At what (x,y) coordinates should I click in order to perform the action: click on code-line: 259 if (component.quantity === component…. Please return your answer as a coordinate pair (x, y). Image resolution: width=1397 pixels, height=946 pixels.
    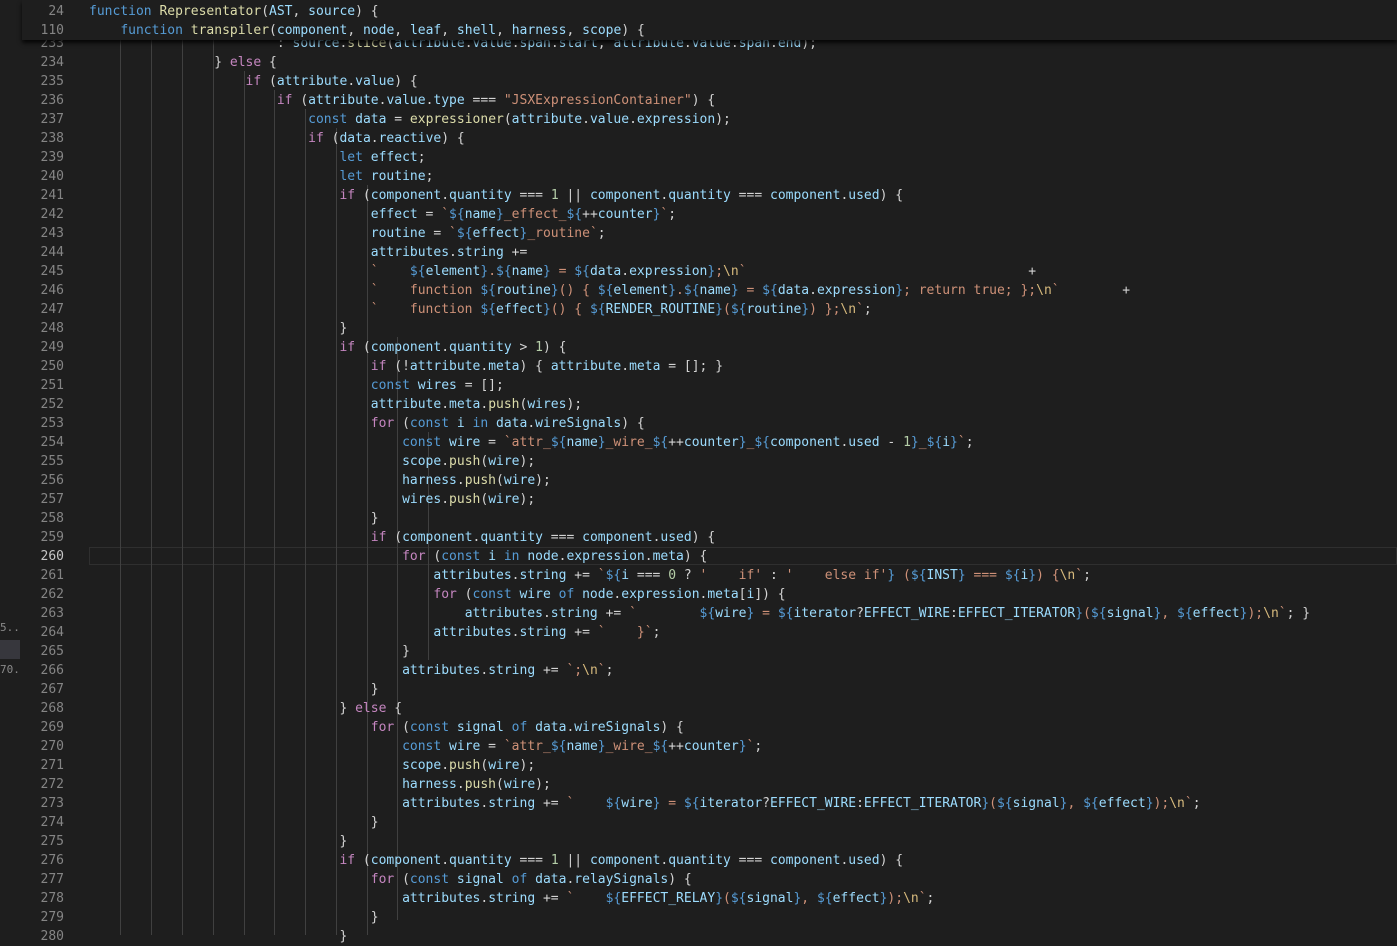
    Looking at the image, I should click on (709, 537).